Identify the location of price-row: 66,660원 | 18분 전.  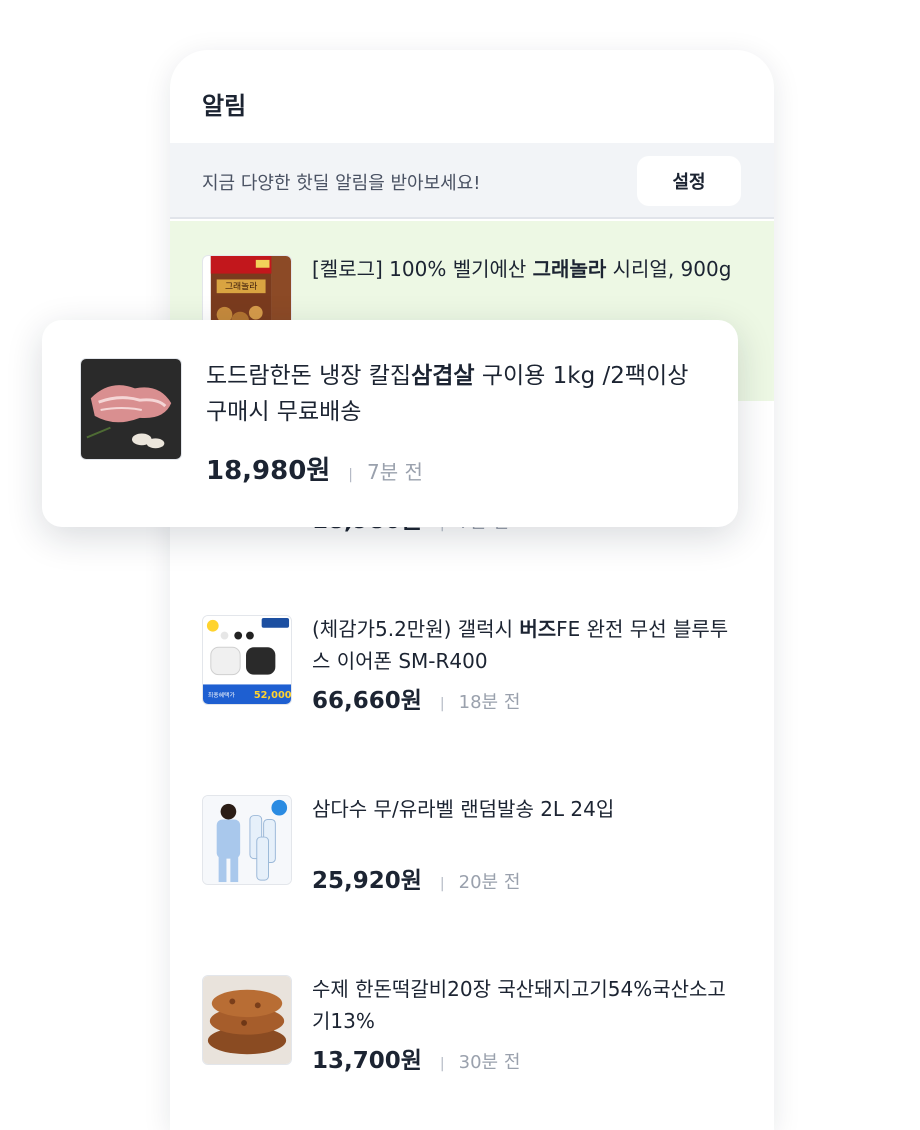
(416, 698).